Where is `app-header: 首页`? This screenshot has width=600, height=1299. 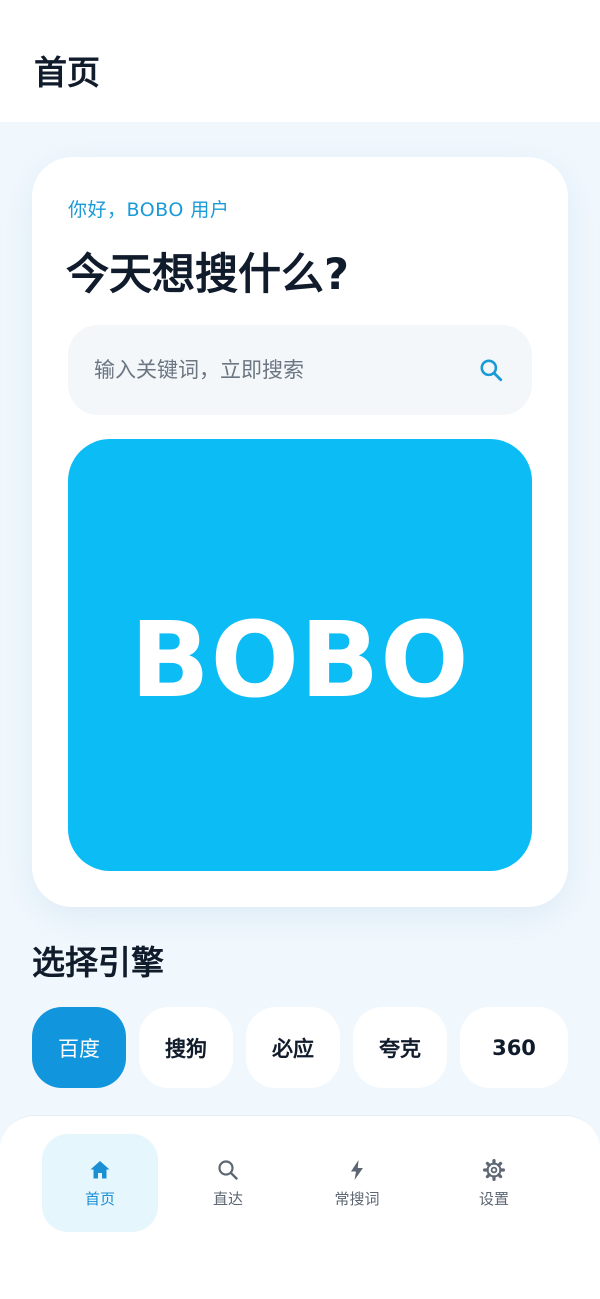
app-header: 首页 is located at coordinates (300, 61).